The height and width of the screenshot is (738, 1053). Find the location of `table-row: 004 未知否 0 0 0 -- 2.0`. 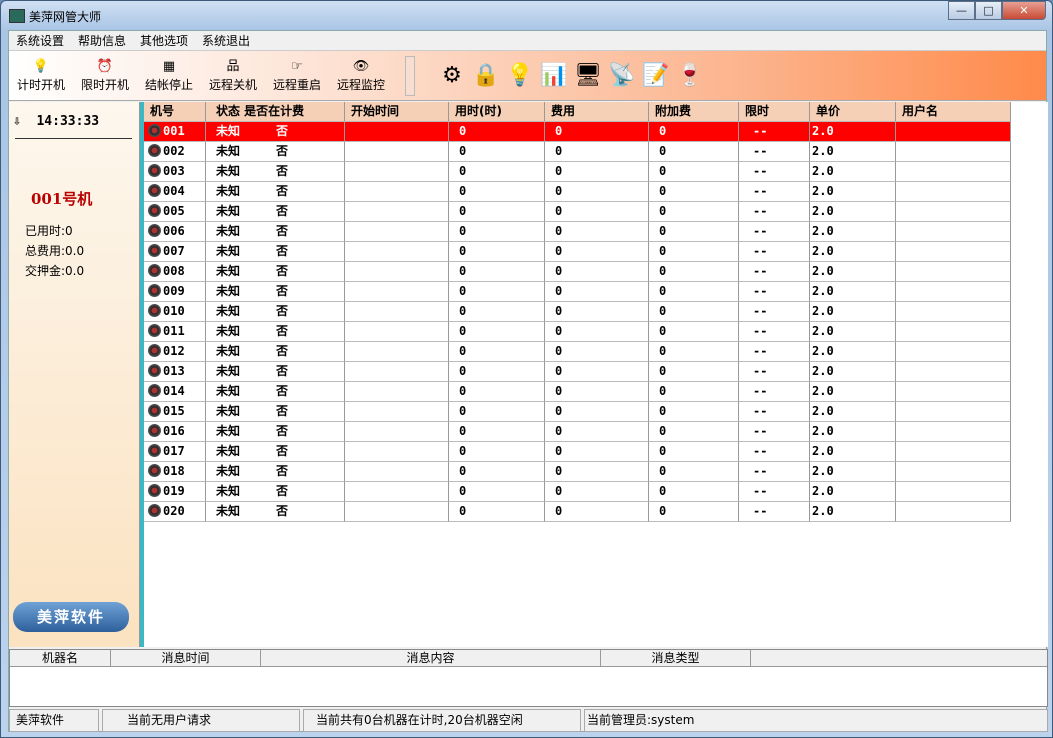

table-row: 004 未知否 0 0 0 -- 2.0 is located at coordinates (577, 192).